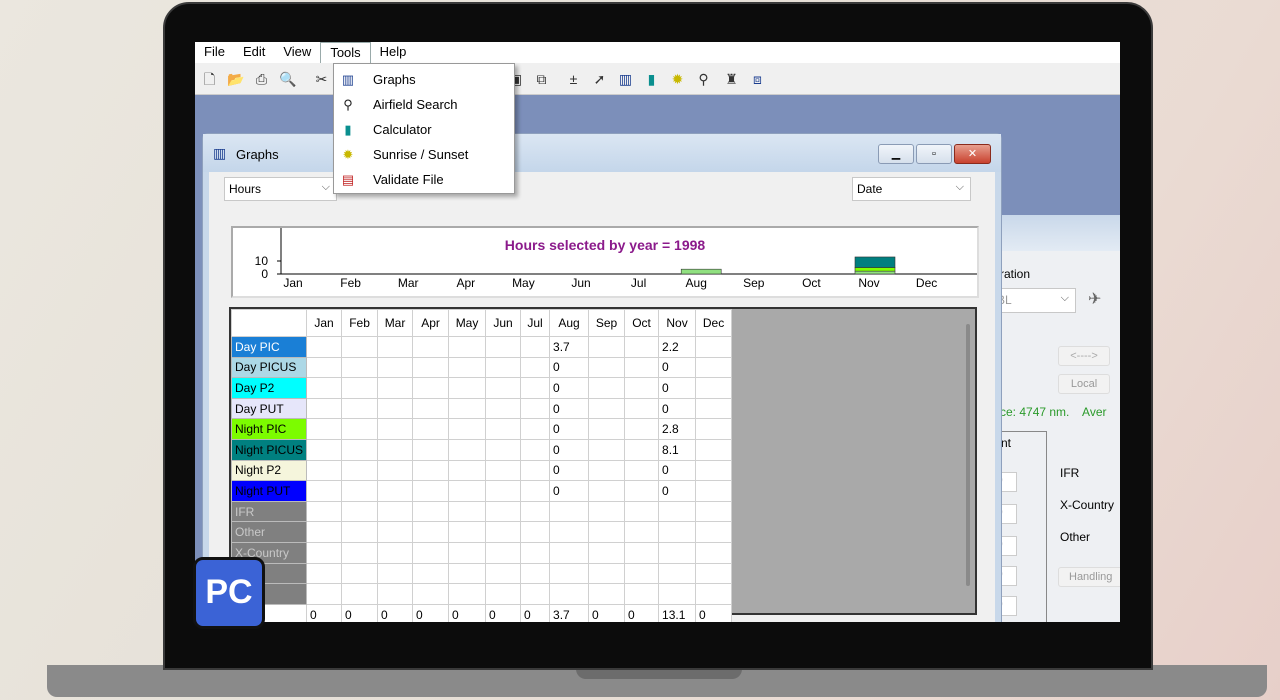 The height and width of the screenshot is (700, 1280). I want to click on aircraft-icon: ✈, so click(1094, 299).